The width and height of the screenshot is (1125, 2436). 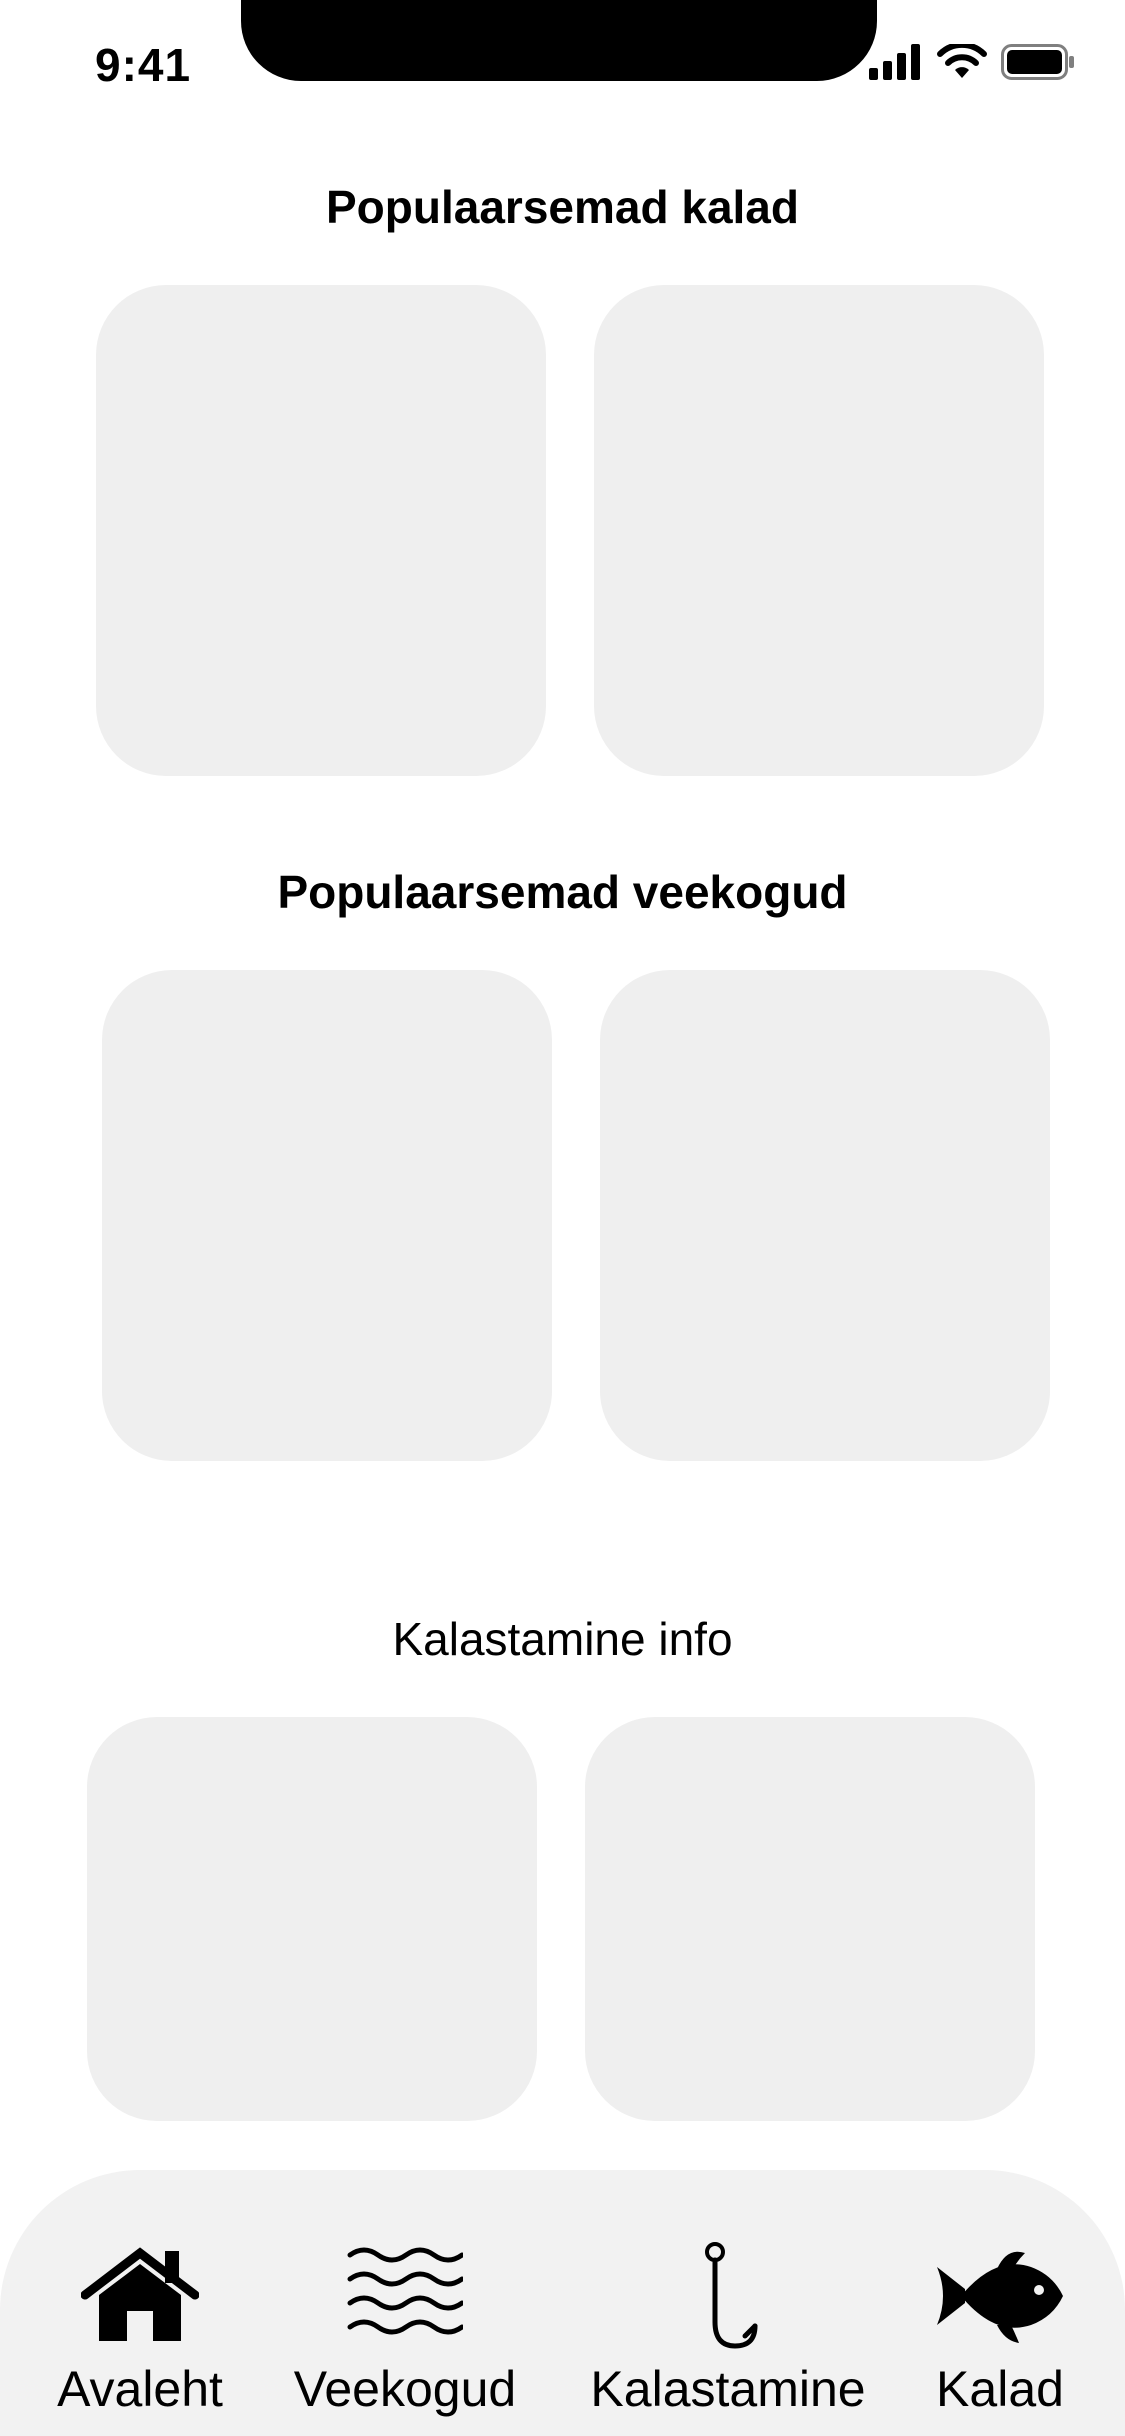 I want to click on section-title-fishing-info: Kalastamine info, so click(x=562, y=1639).